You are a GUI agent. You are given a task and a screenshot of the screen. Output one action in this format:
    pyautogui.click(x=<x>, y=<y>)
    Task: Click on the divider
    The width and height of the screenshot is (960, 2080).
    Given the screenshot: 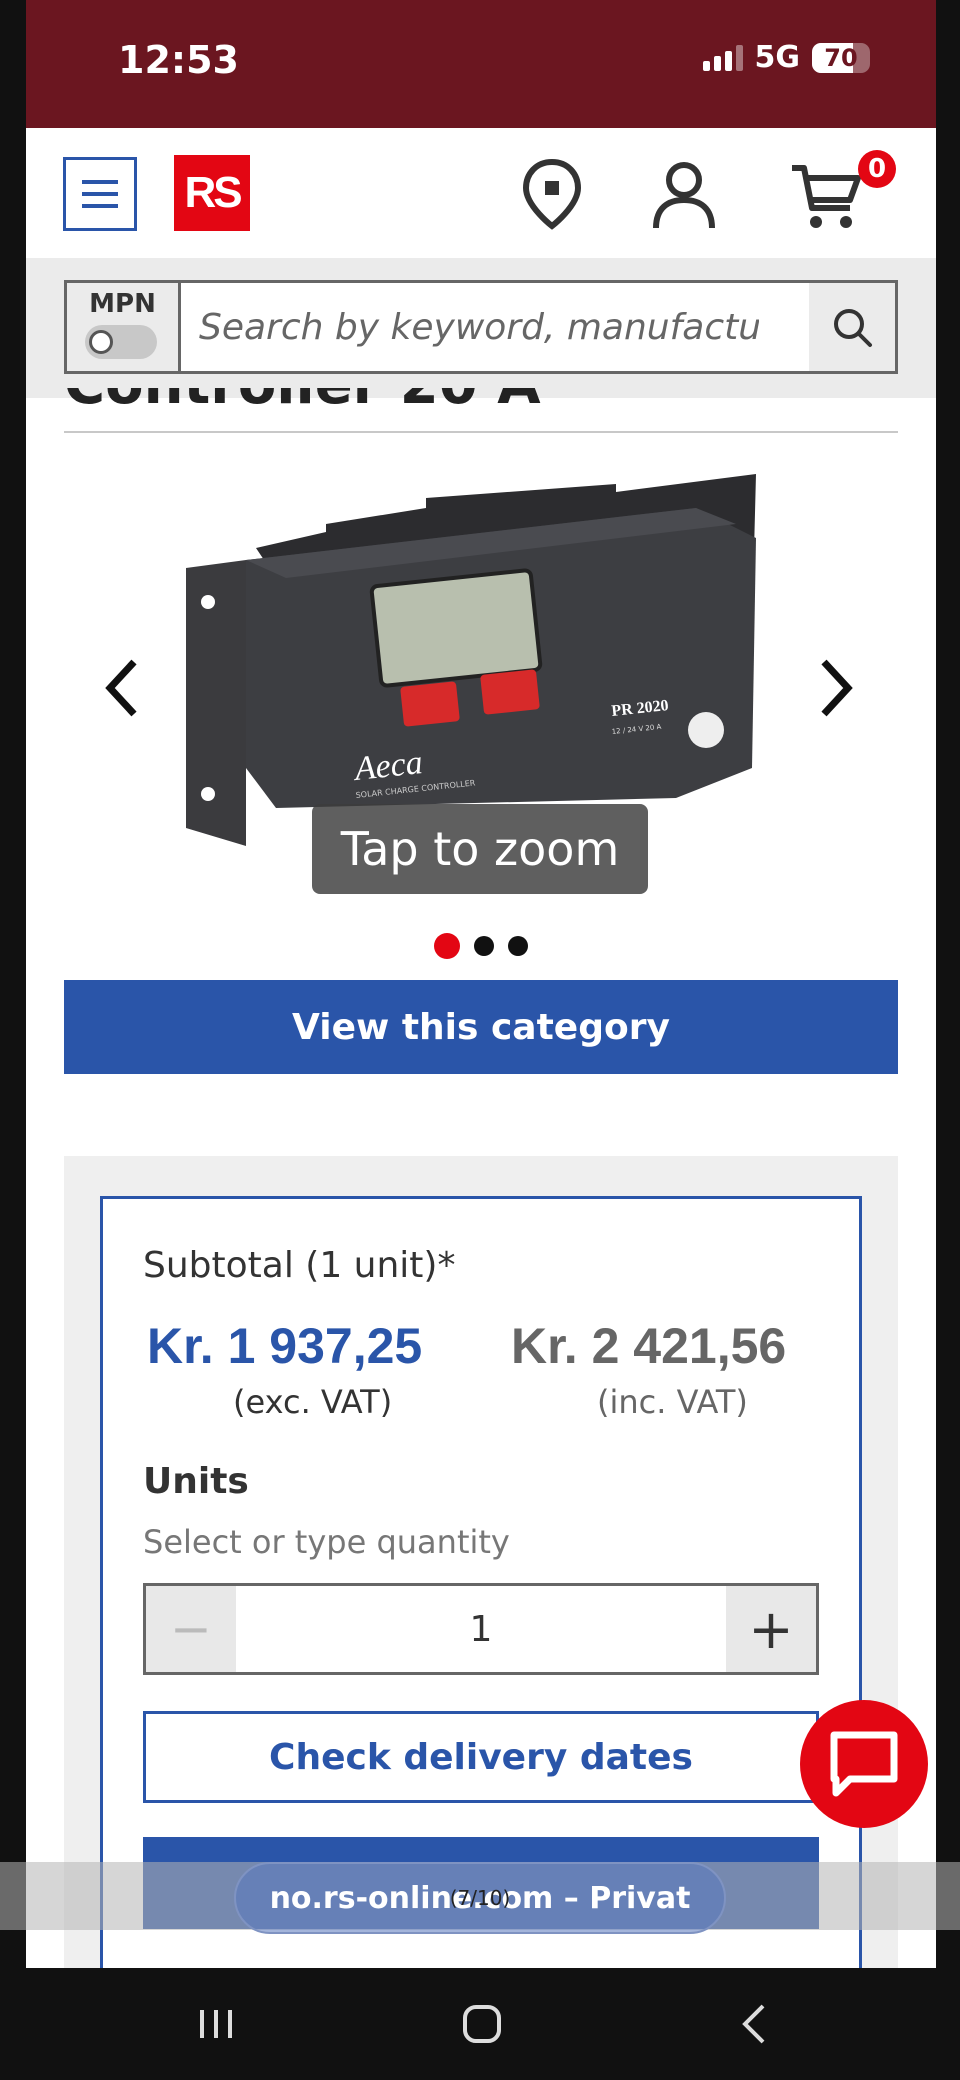 What is the action you would take?
    pyautogui.click(x=481, y=432)
    